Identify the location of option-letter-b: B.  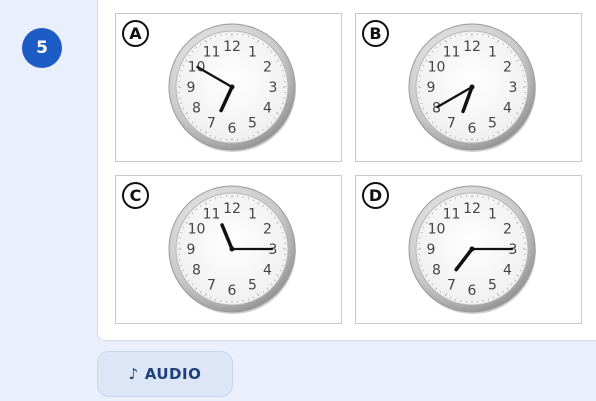
(375, 33).